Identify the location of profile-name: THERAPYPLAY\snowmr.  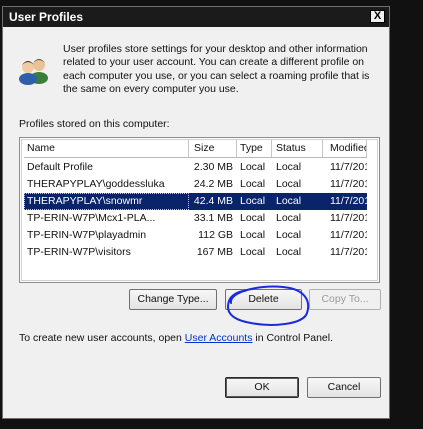
(106, 201).